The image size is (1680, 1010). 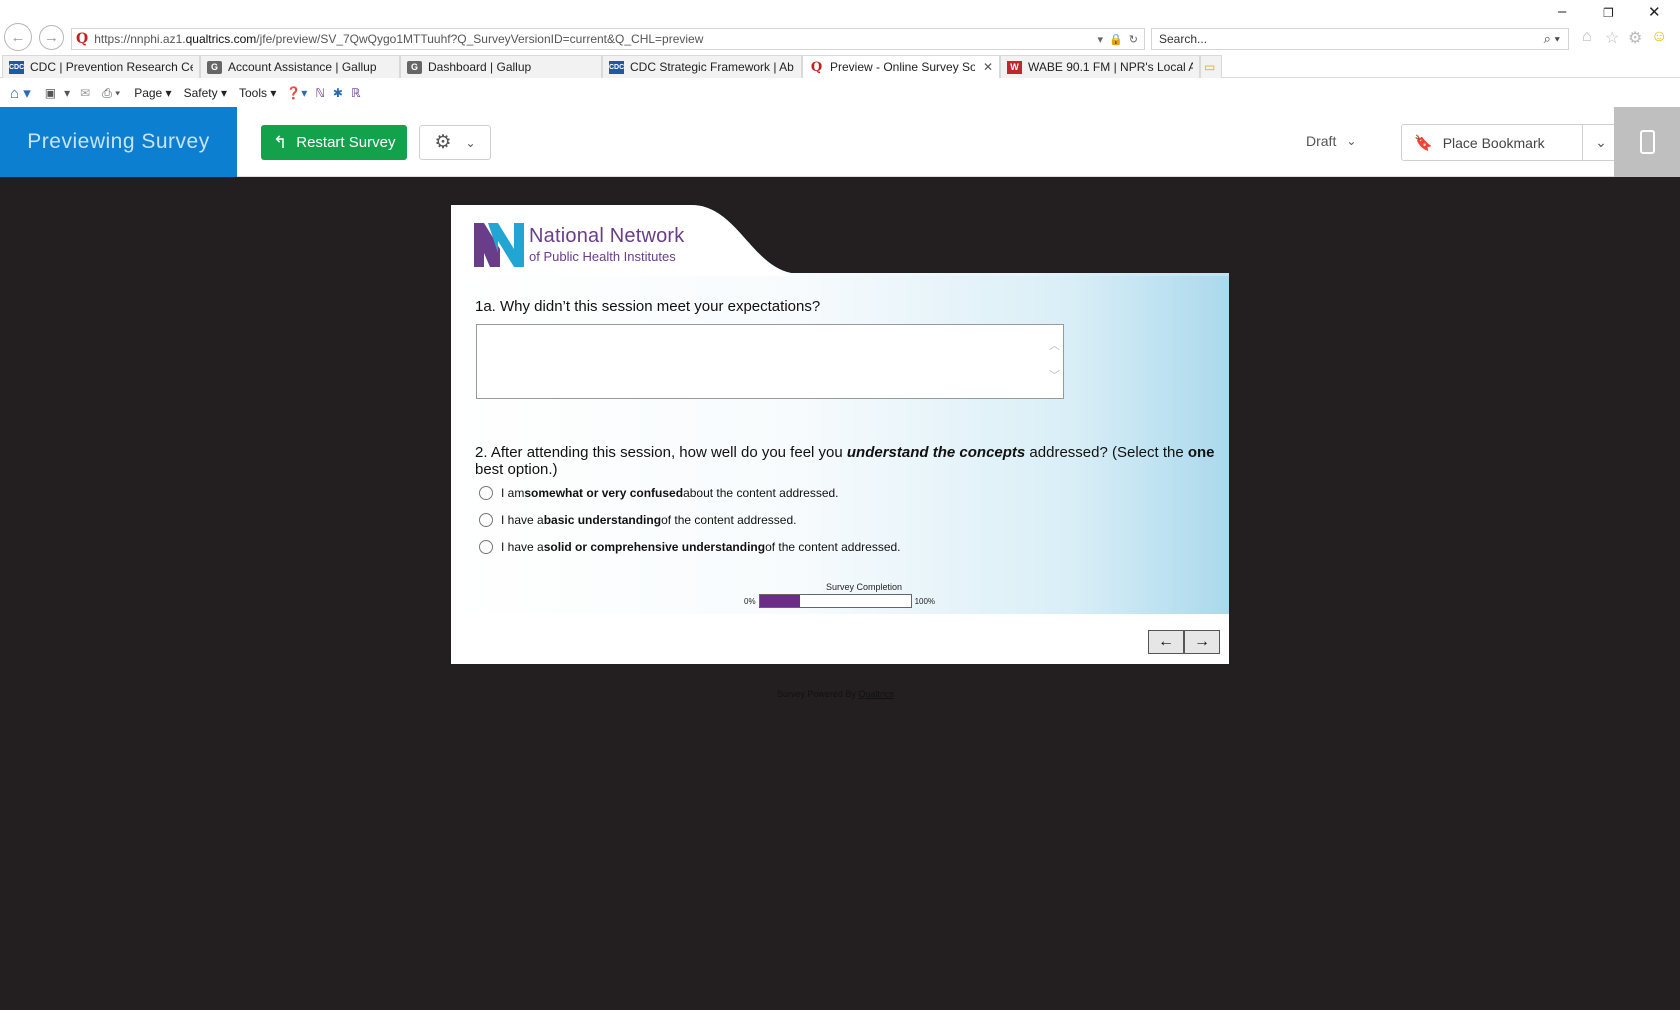 I want to click on close-tab-icon: ✕, so click(x=988, y=67).